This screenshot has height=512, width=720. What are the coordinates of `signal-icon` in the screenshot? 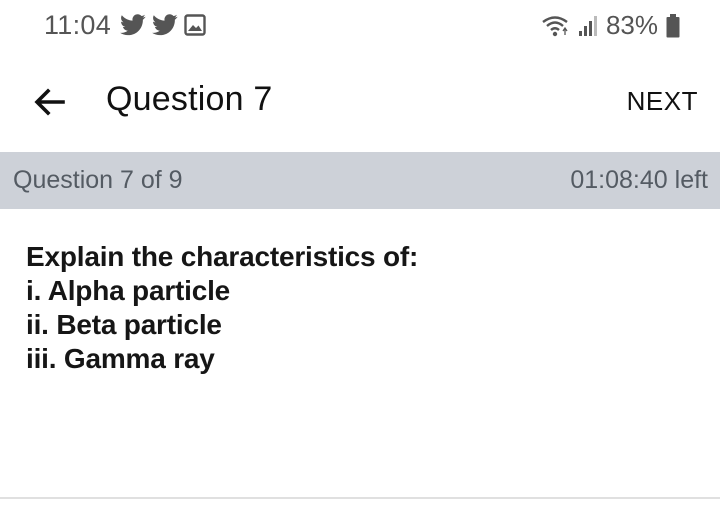 It's located at (587, 25).